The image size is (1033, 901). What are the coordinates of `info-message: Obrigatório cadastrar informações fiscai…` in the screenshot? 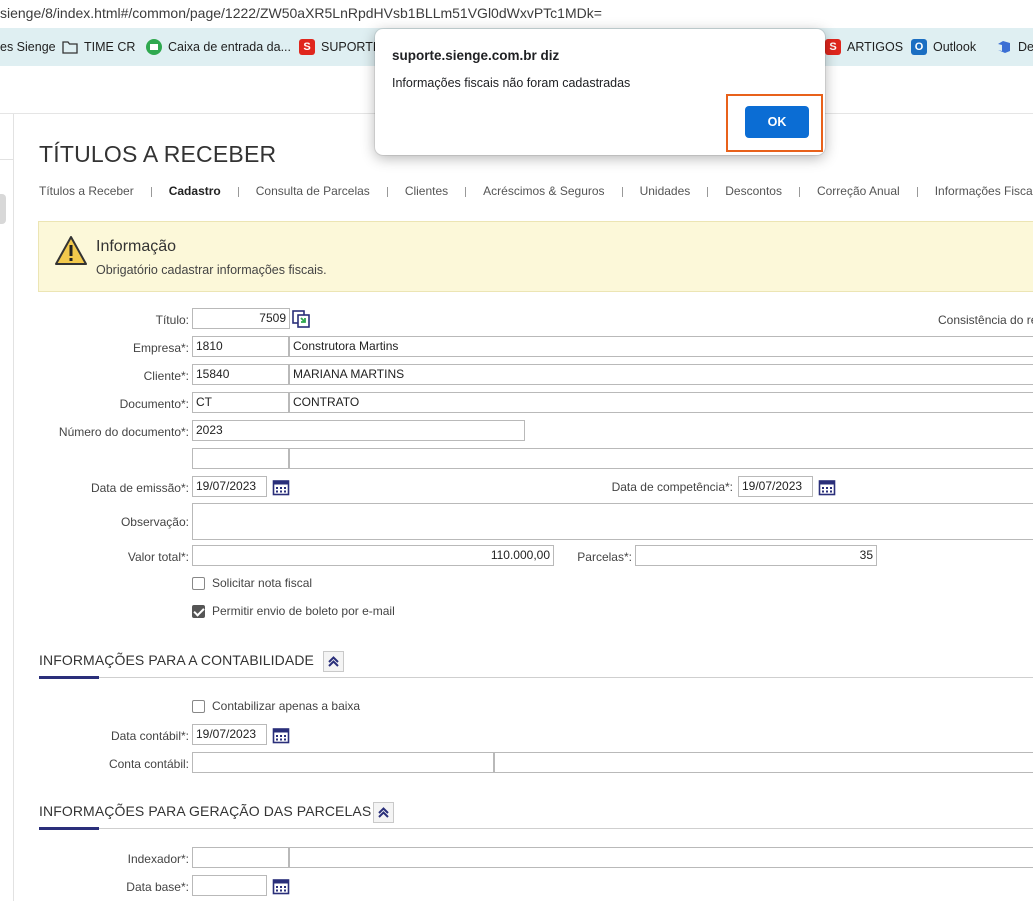 It's located at (211, 270).